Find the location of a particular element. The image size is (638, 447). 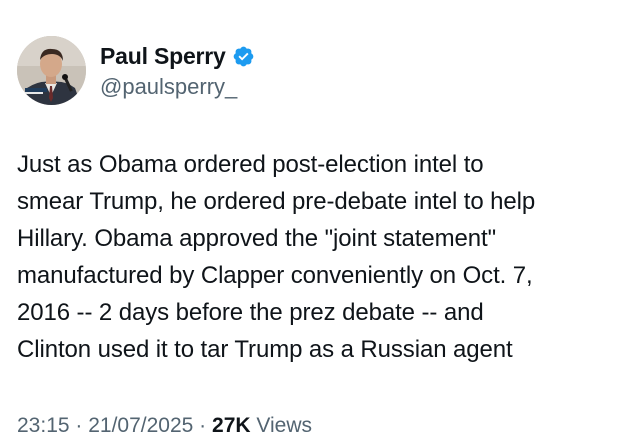

tweet-header: Paul Sperry @paulsperry_ is located at coordinates (136, 70).